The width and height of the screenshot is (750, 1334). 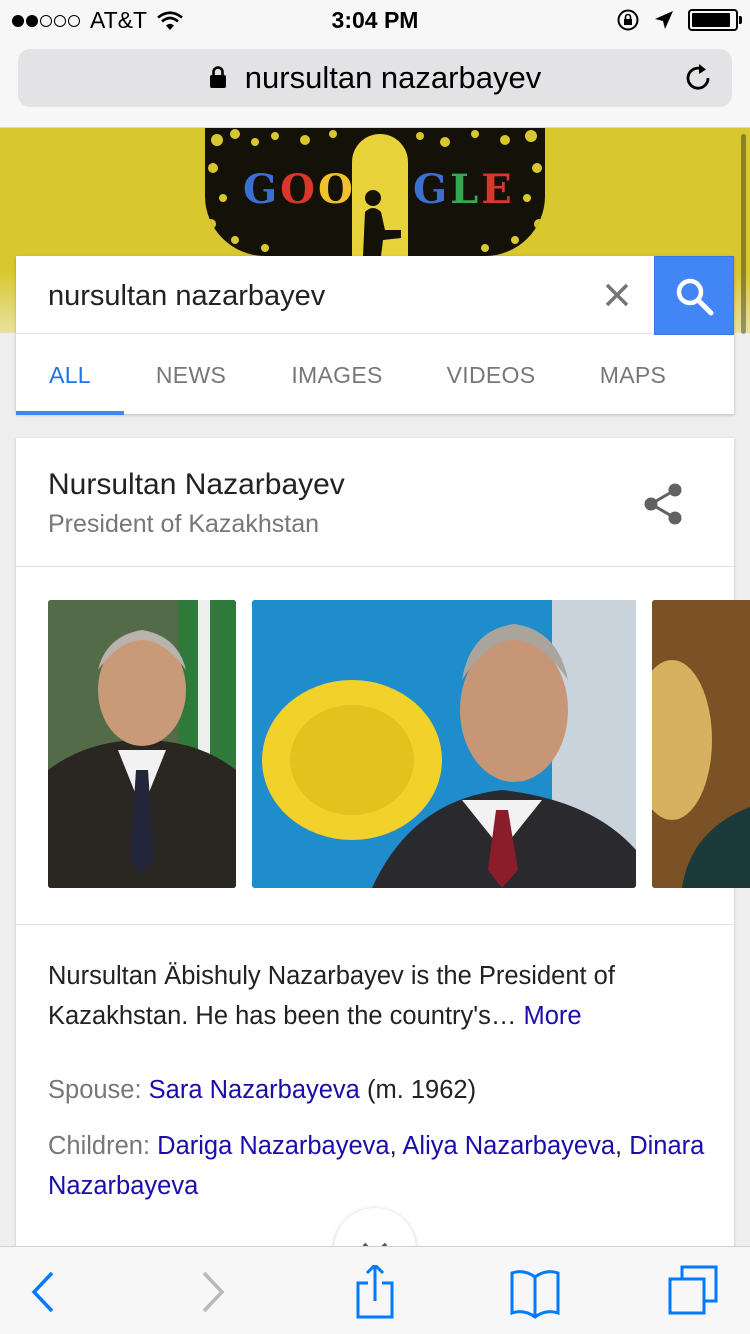 I want to click on child-link: Aliya Nazarbayeva, so click(x=508, y=1146).